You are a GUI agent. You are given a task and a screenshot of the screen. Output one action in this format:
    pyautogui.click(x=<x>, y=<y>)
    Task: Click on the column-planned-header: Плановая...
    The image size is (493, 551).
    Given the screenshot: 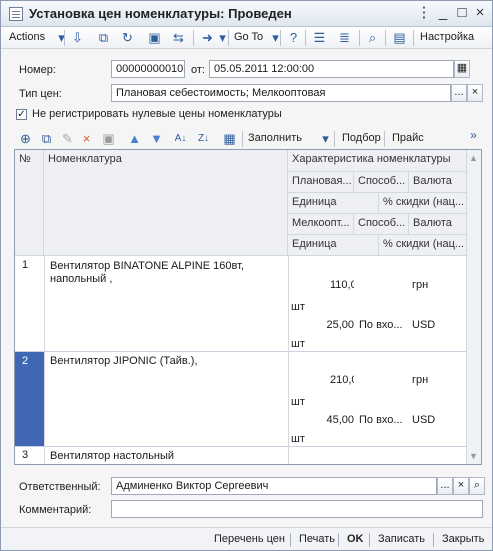 What is the action you would take?
    pyautogui.click(x=321, y=182)
    